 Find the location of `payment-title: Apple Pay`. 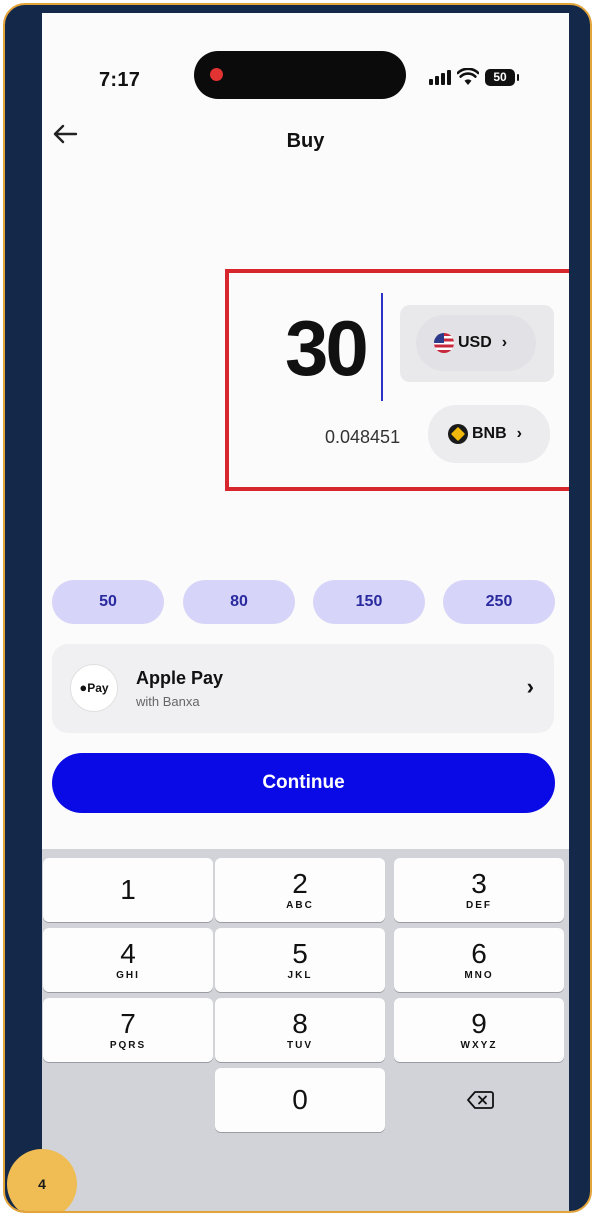

payment-title: Apple Pay is located at coordinates (180, 678).